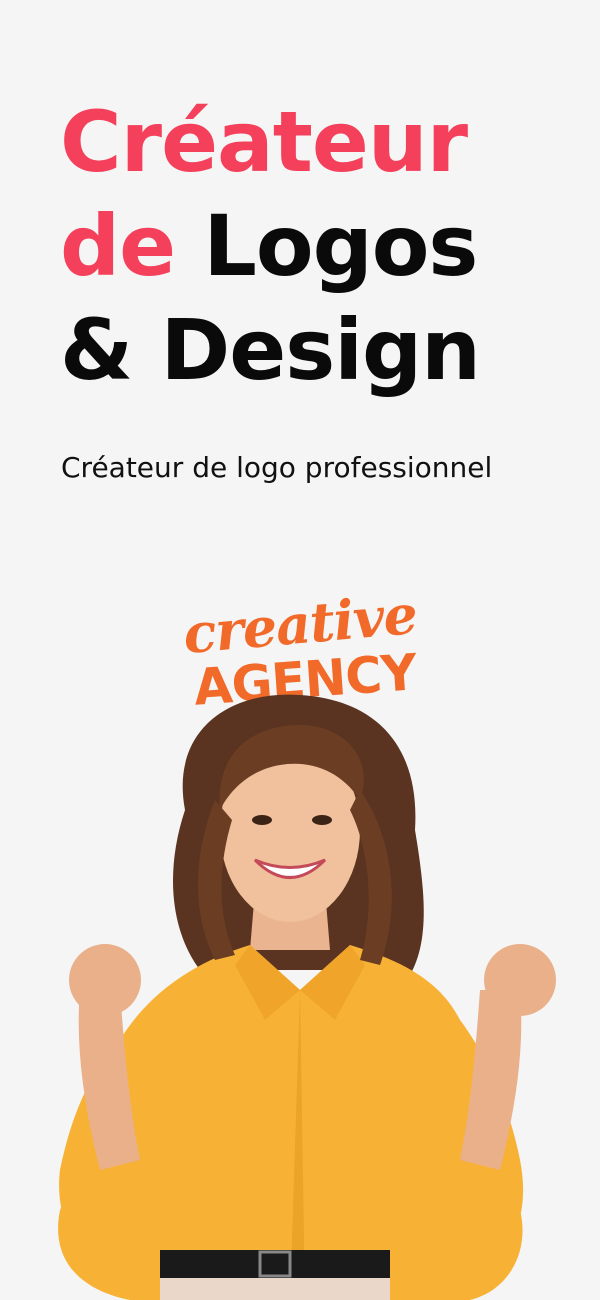  I want to click on headline-accent-de: de, so click(118, 246).